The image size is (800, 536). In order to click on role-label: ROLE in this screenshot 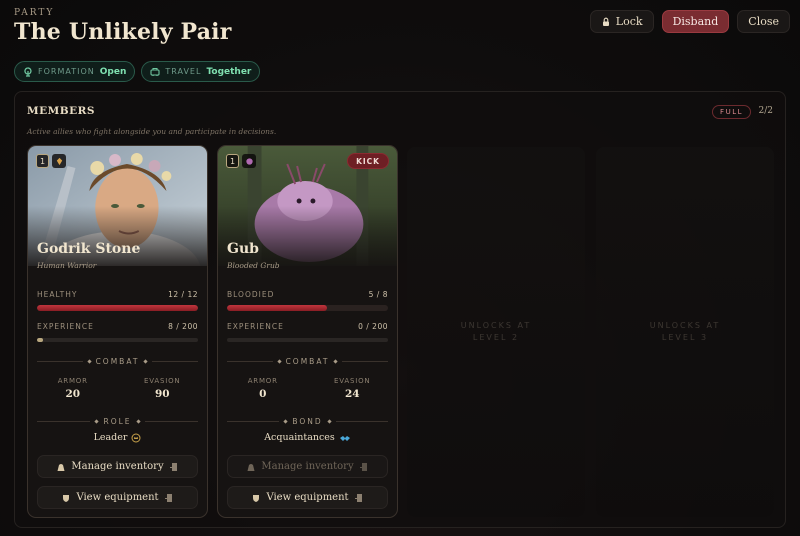, I will do `click(117, 421)`.